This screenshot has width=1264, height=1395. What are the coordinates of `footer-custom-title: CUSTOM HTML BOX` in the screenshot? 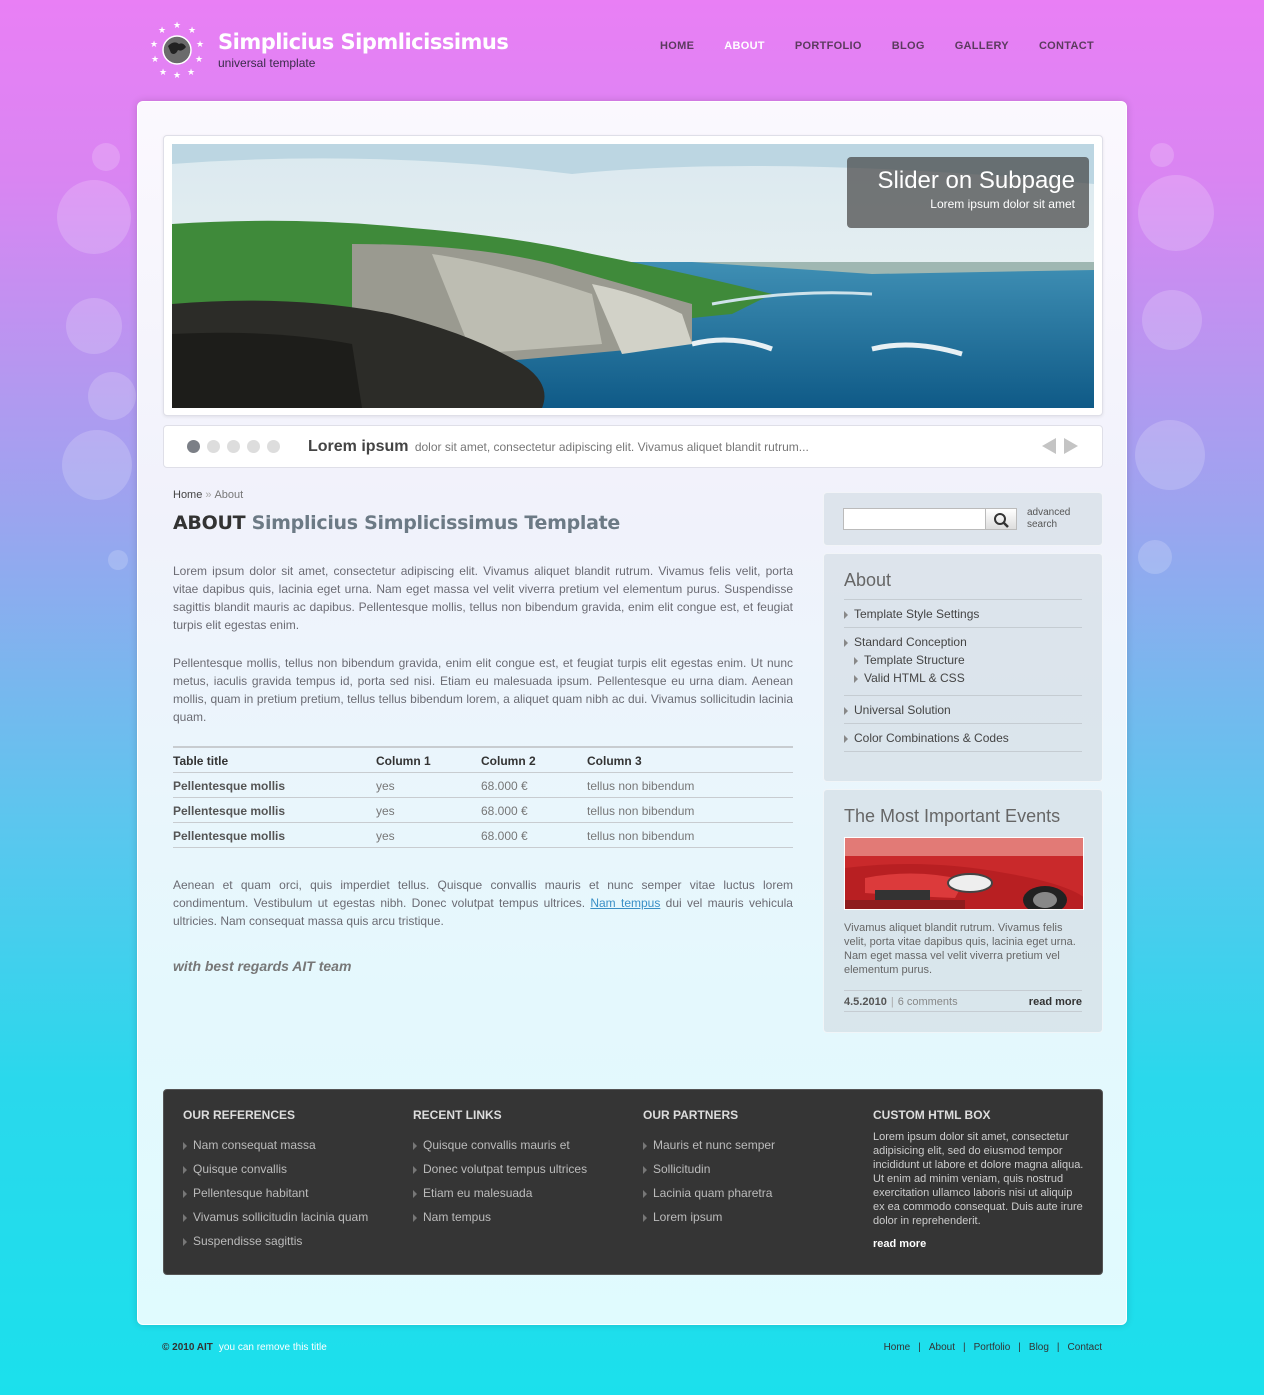 It's located at (932, 1115).